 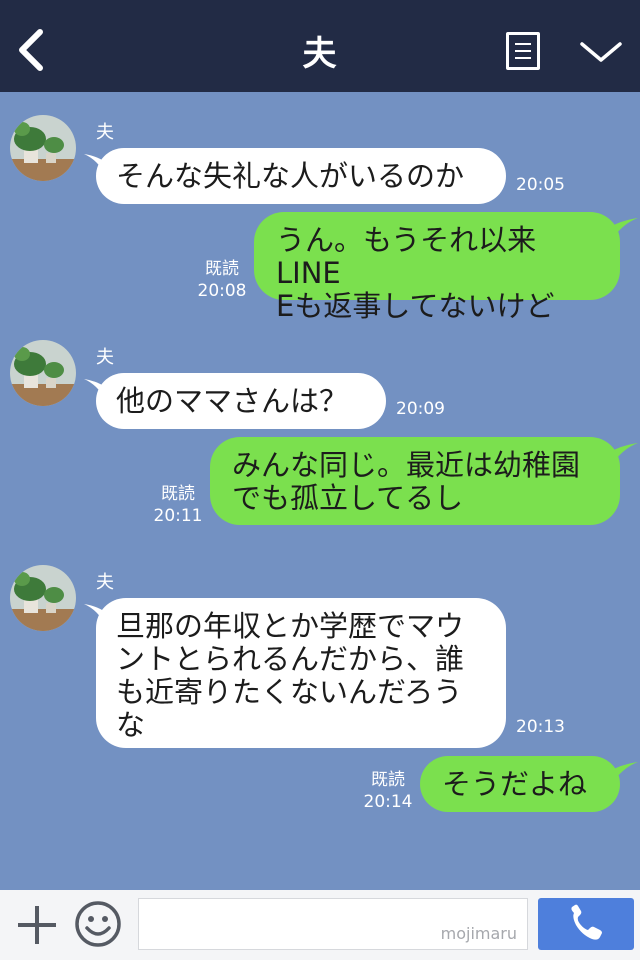 What do you see at coordinates (478, 933) in the screenshot?
I see `watermark: mojimaru` at bounding box center [478, 933].